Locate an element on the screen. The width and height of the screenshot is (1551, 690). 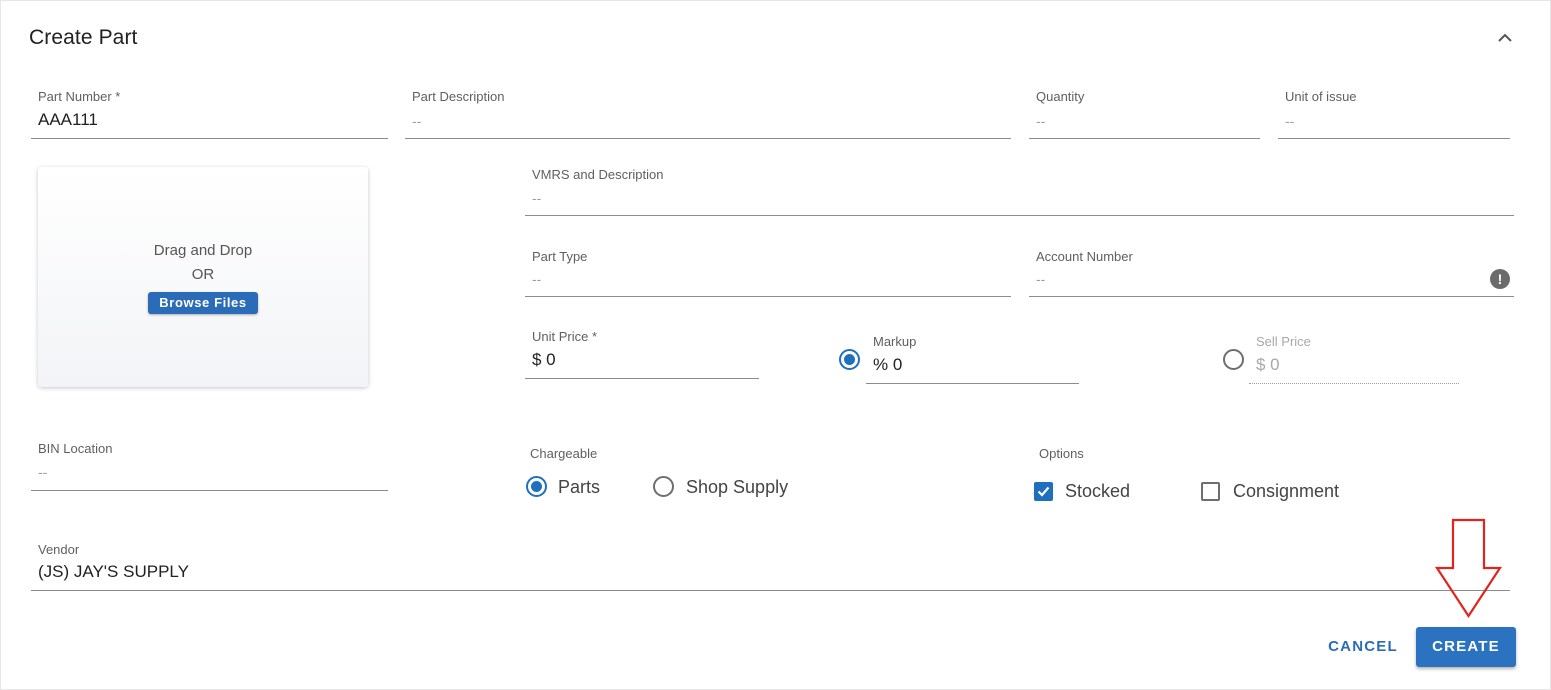
markup-field: Markup % 0 is located at coordinates (972, 358).